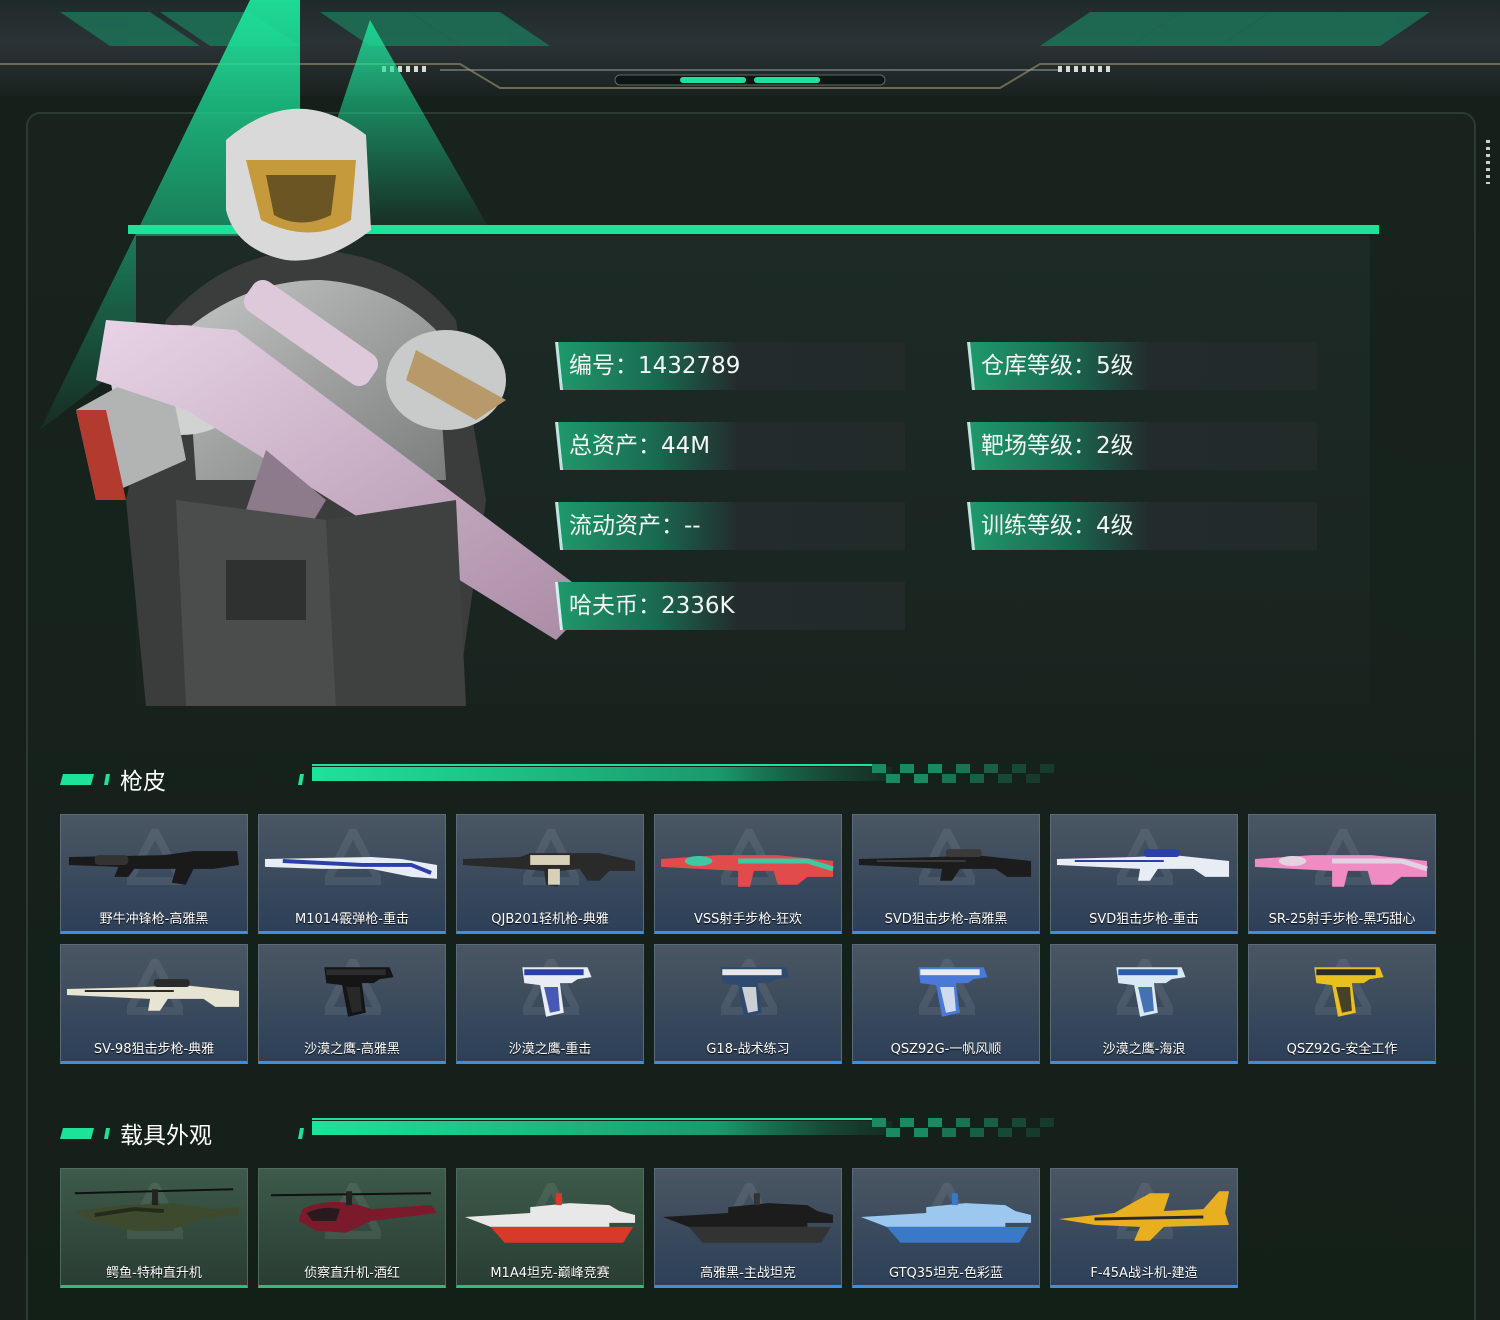  I want to click on gun-skin-card: G18-战术练习, so click(748, 1004).